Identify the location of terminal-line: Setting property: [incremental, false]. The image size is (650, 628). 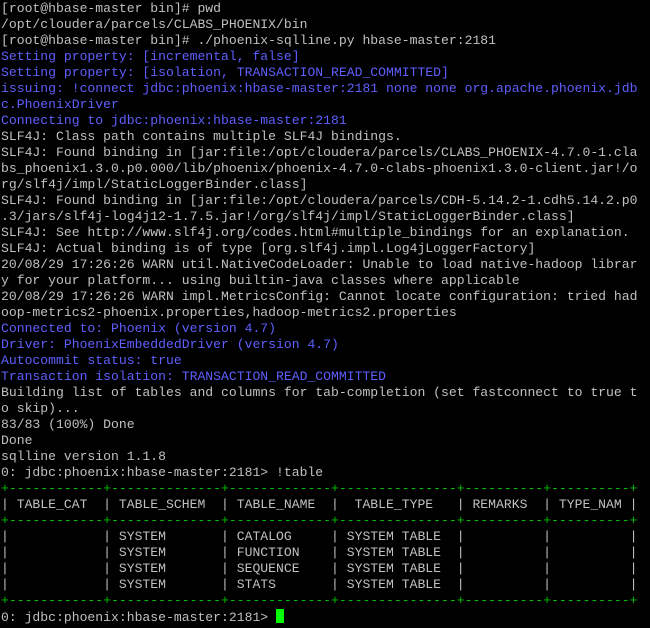
(150, 56).